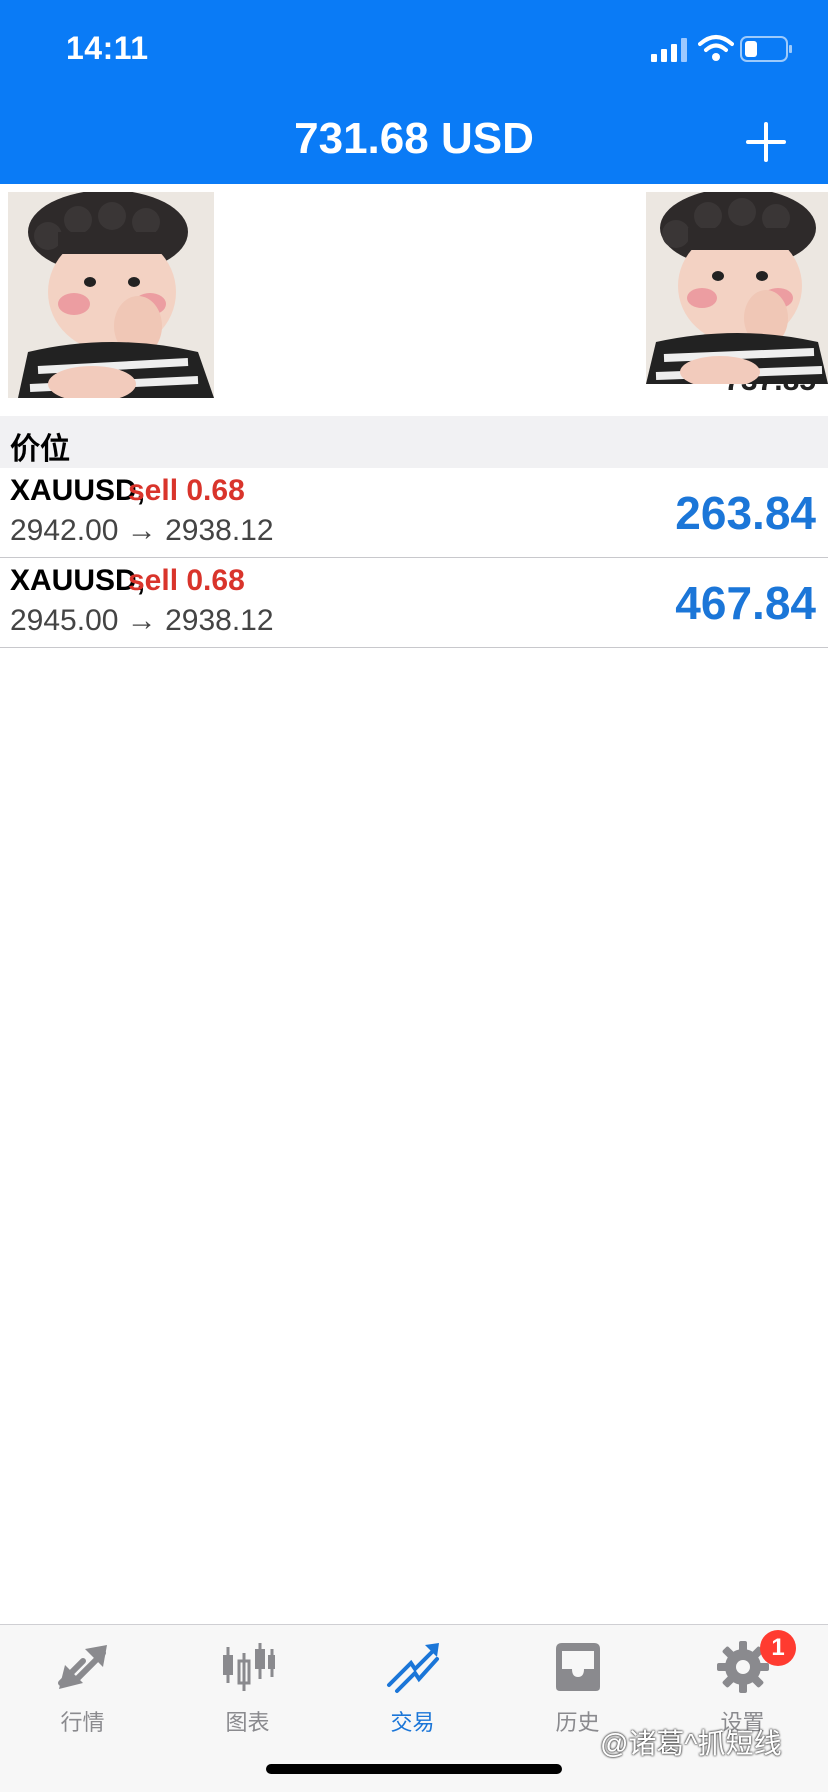 This screenshot has width=828, height=1792. What do you see at coordinates (247, 1722) in the screenshot?
I see `tab-label: 图表` at bounding box center [247, 1722].